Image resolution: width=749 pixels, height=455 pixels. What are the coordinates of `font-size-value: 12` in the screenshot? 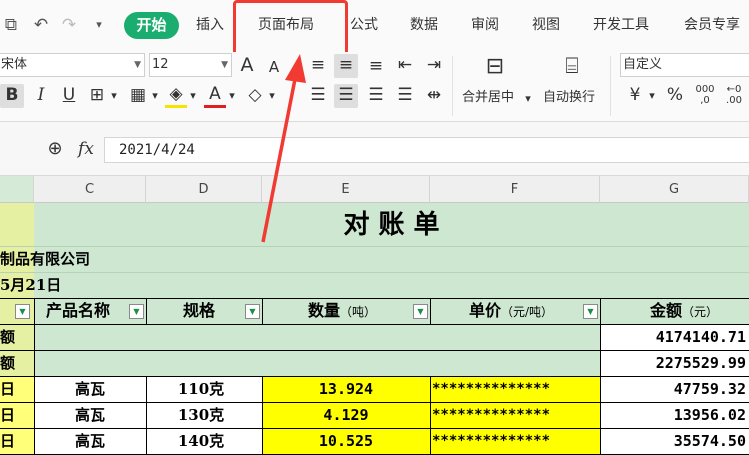 It's located at (160, 64).